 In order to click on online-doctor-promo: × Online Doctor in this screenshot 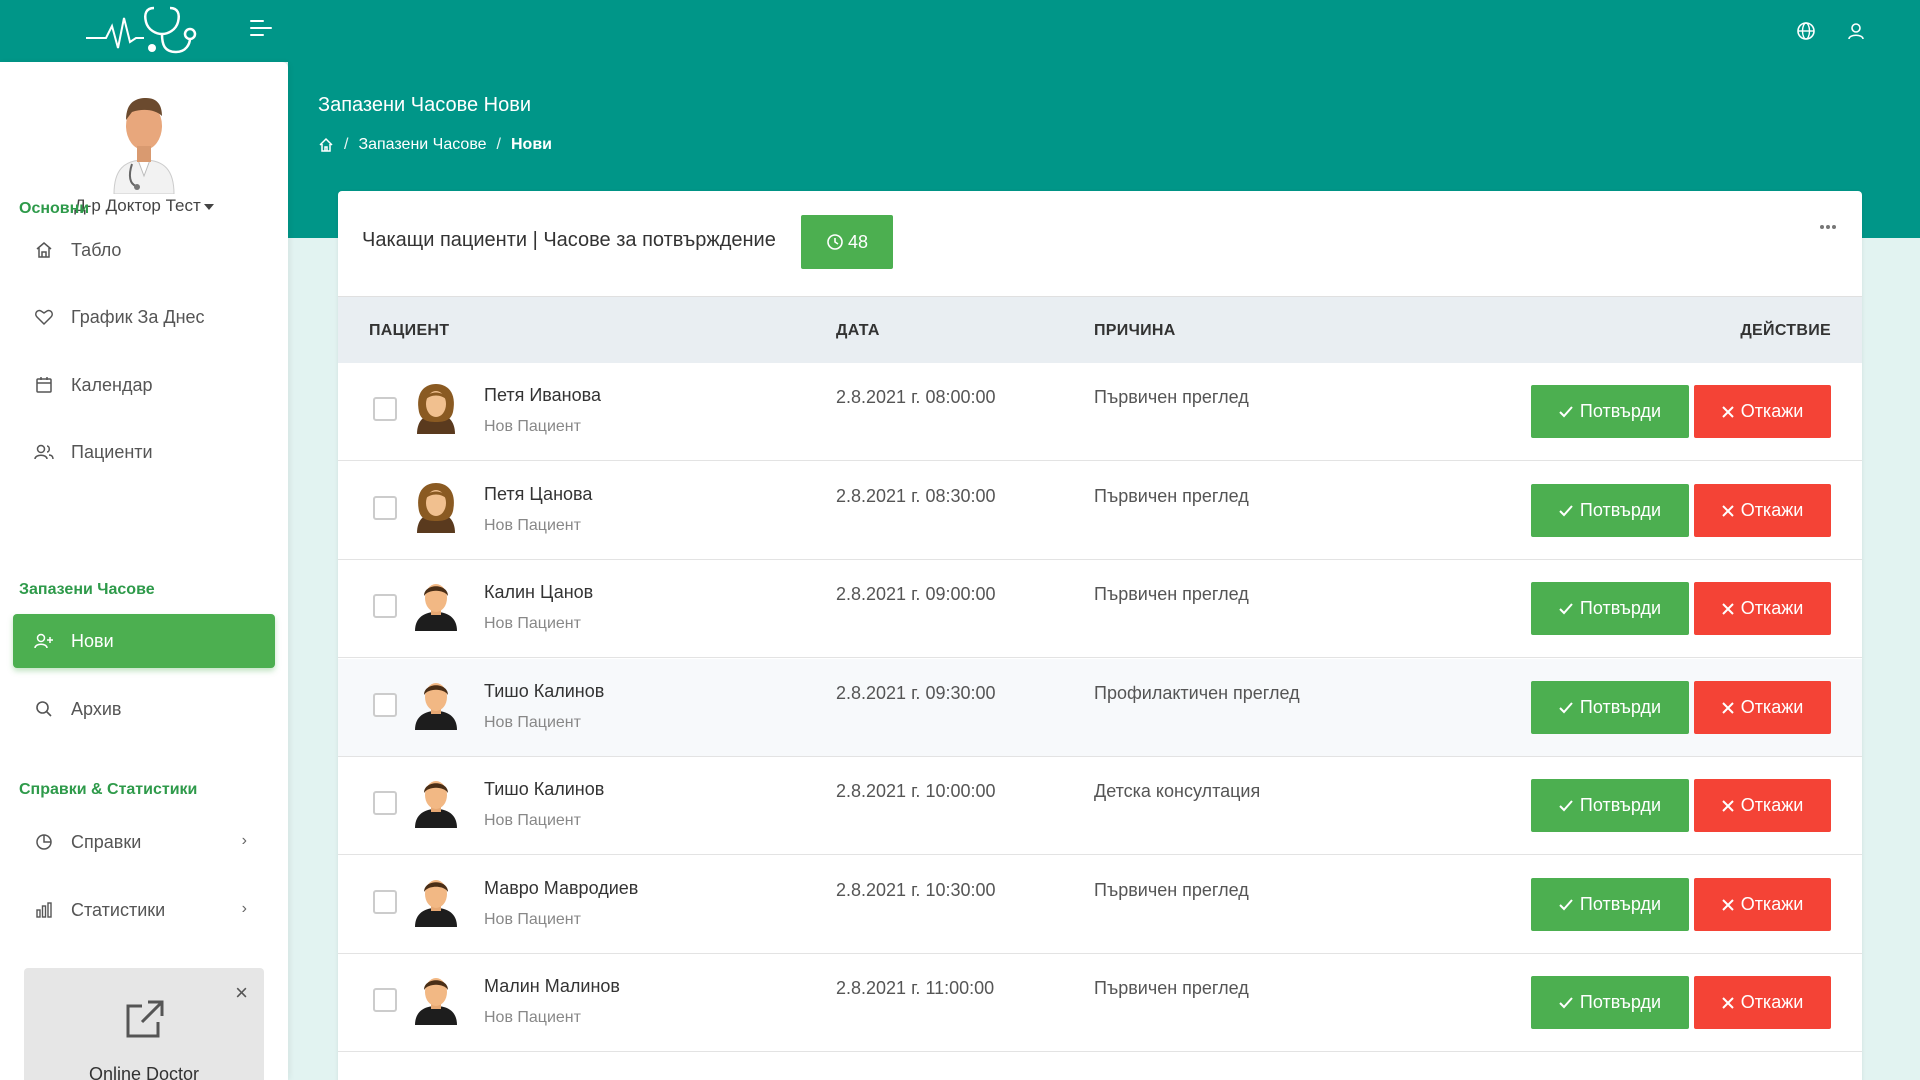, I will do `click(144, 1024)`.